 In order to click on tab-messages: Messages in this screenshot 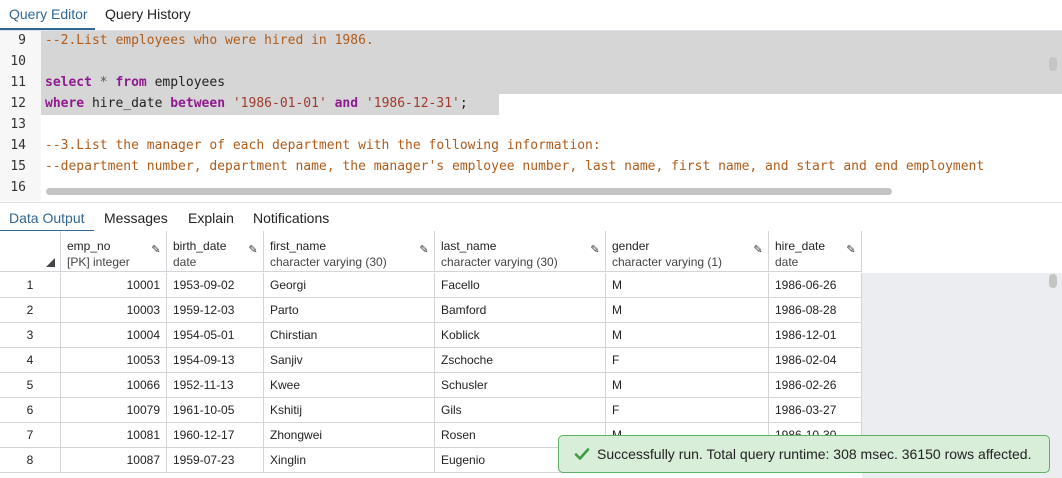, I will do `click(136, 218)`.